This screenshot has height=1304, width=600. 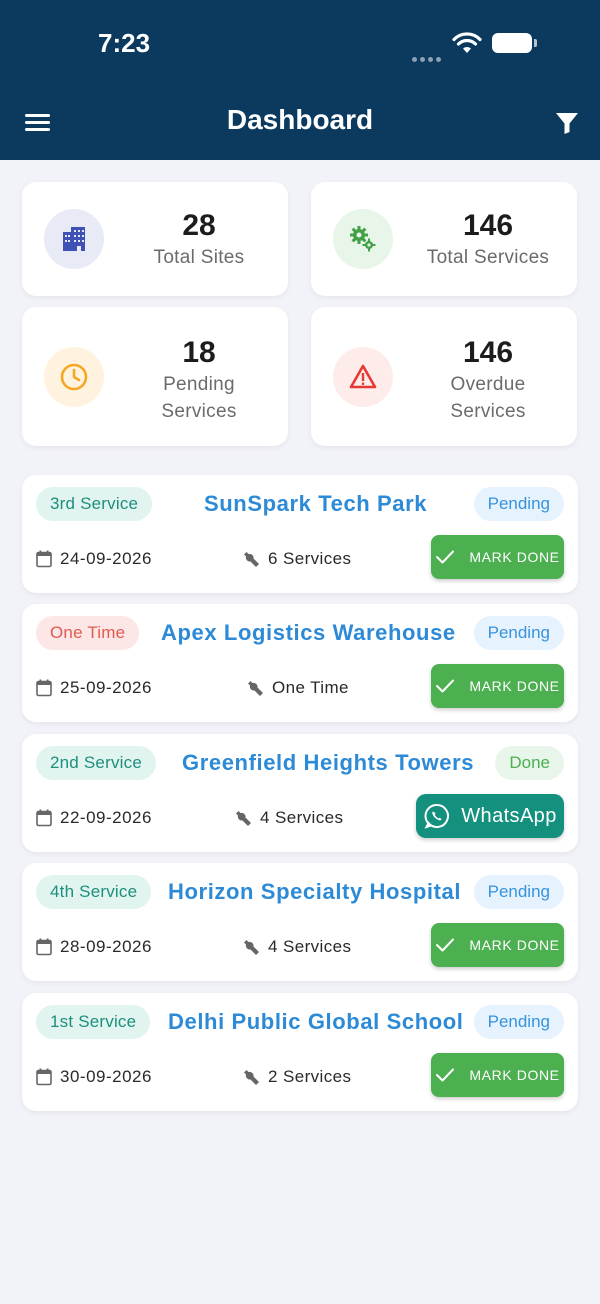 I want to click on building-icon, so click(x=74, y=239).